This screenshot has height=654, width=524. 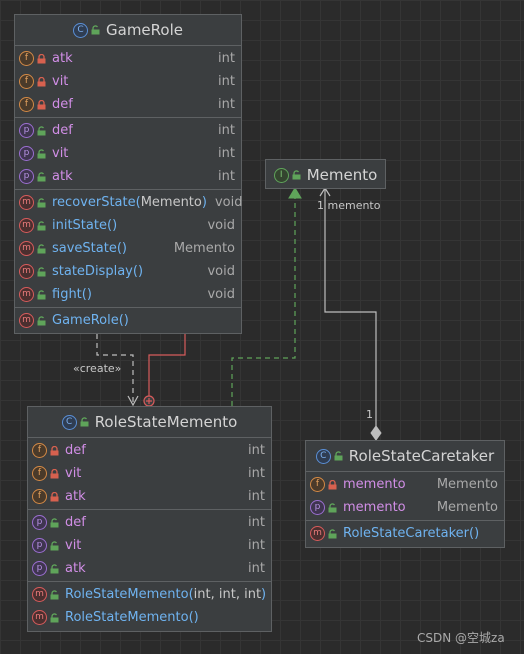 I want to click on member-name: vit, so click(x=73, y=545).